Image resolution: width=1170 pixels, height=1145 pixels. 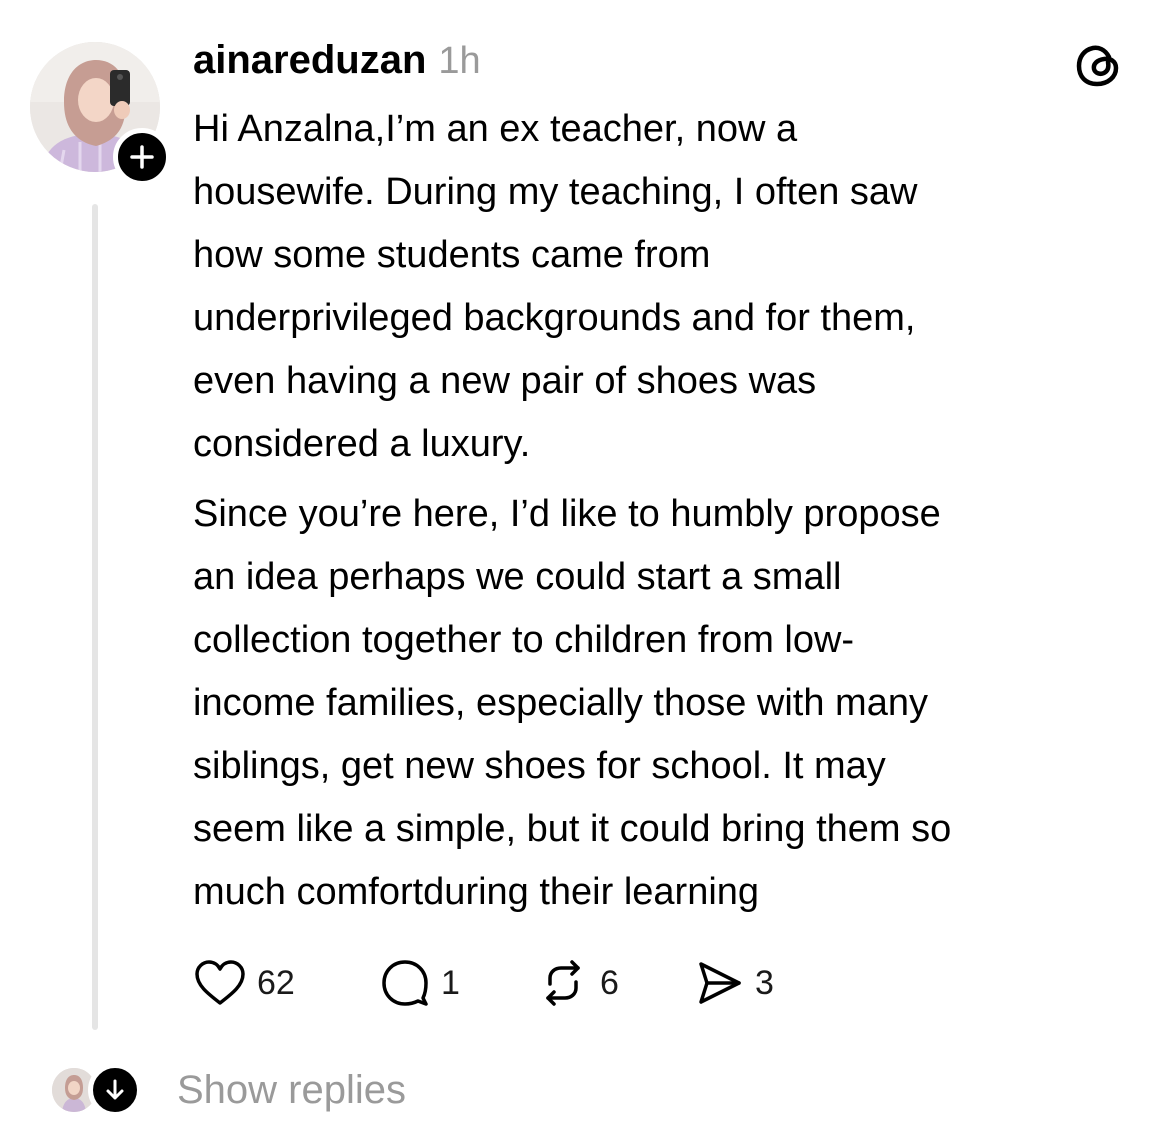 I want to click on like-button: 62, so click(x=286, y=983).